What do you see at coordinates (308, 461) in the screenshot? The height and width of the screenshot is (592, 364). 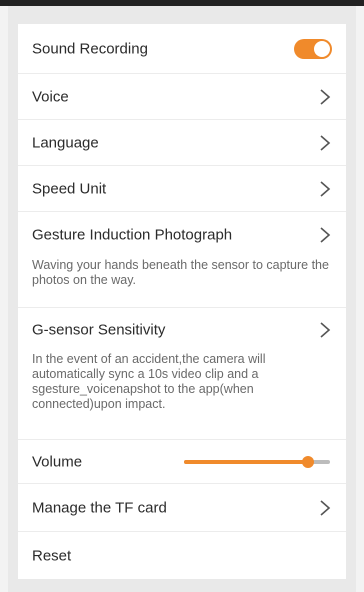 I see `volume-thumb` at bounding box center [308, 461].